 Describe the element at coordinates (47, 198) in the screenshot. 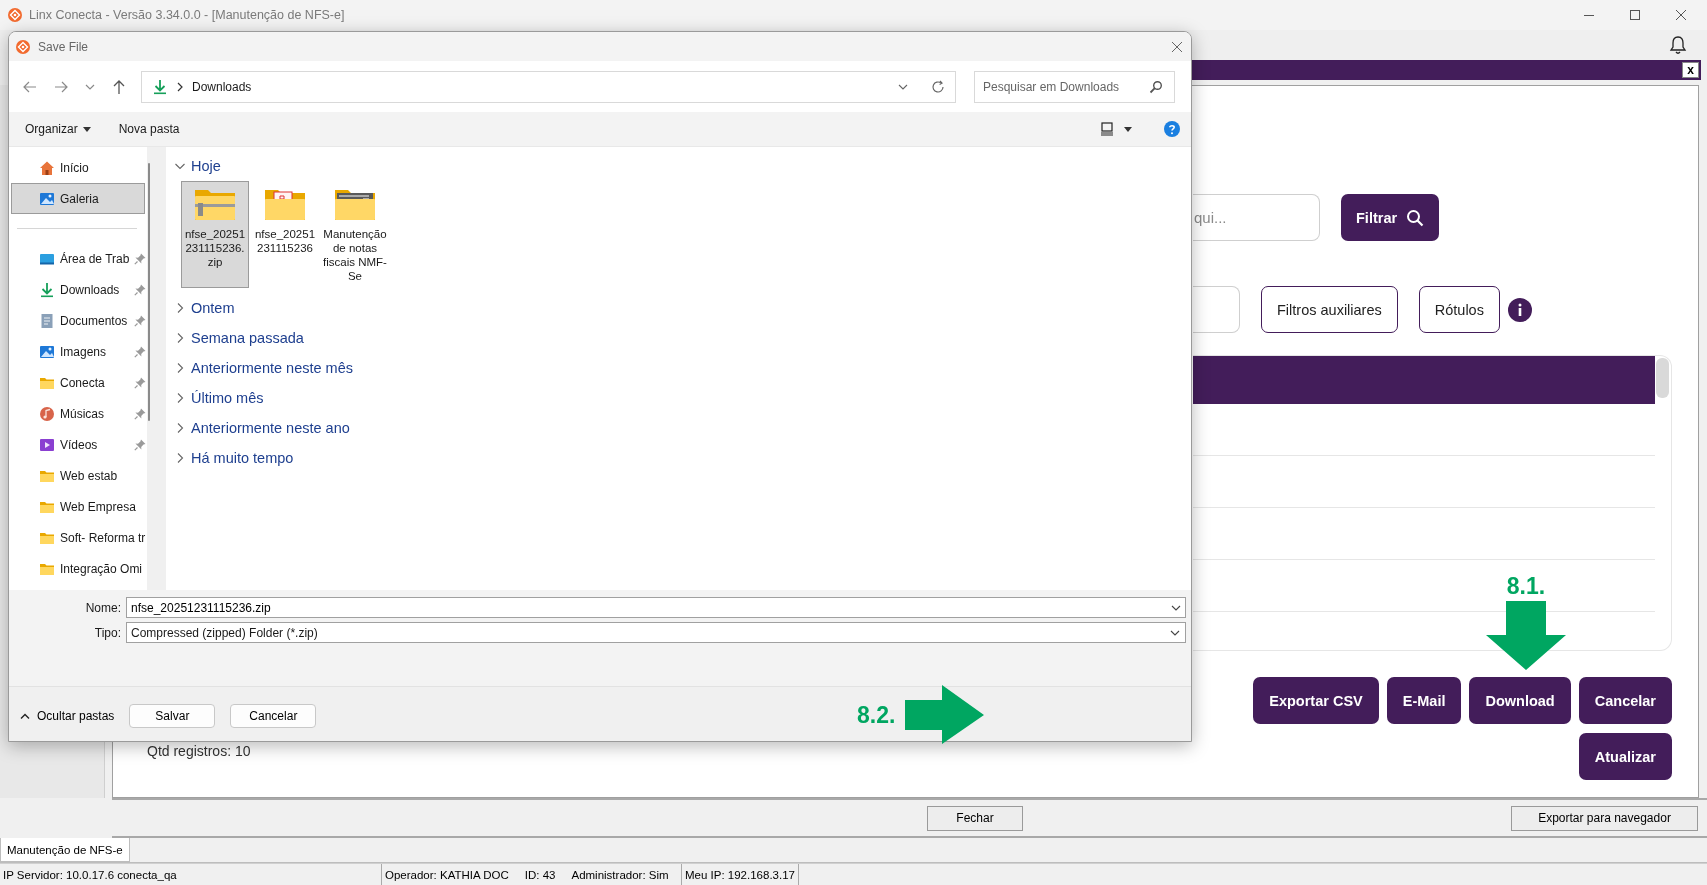

I see `gallery-icon` at that location.